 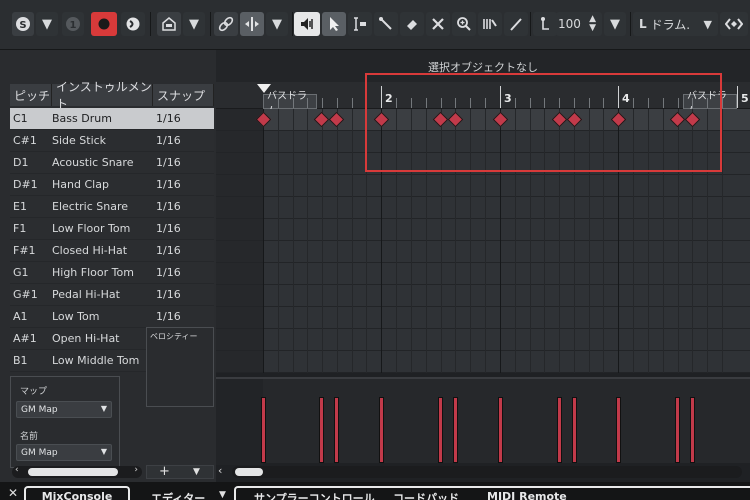 I want to click on map-dropdown: GM Map ▼, so click(x=64, y=409).